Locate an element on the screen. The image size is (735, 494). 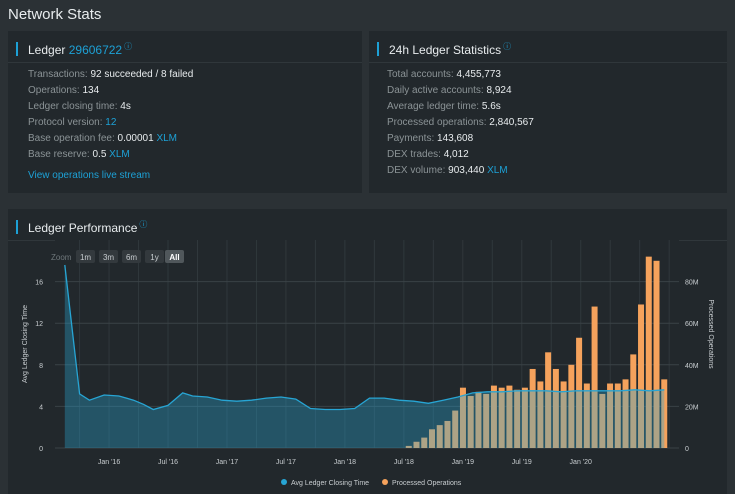
stats-row-total-accounts: Total accounts: 4,455,773 is located at coordinates (444, 74).